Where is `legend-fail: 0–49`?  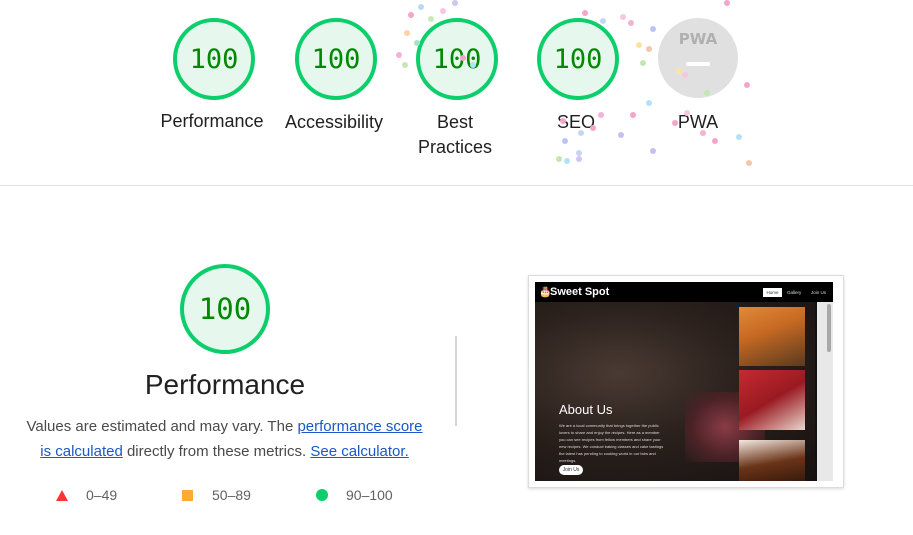
legend-fail: 0–49 is located at coordinates (86, 495).